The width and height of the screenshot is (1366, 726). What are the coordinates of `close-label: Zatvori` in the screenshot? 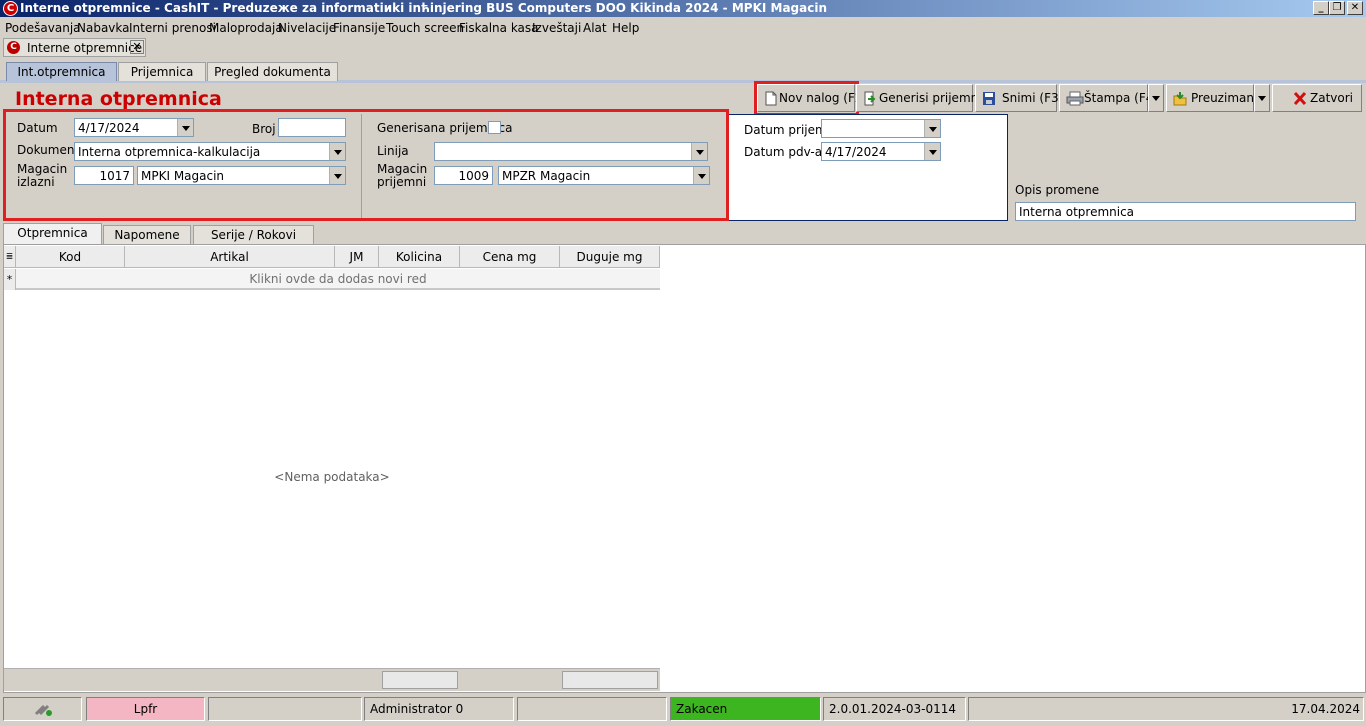 It's located at (1331, 98).